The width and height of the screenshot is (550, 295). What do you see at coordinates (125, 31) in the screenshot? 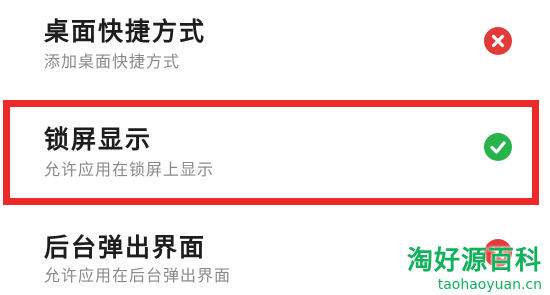
I see `permission-title: 桌面快捷方式` at bounding box center [125, 31].